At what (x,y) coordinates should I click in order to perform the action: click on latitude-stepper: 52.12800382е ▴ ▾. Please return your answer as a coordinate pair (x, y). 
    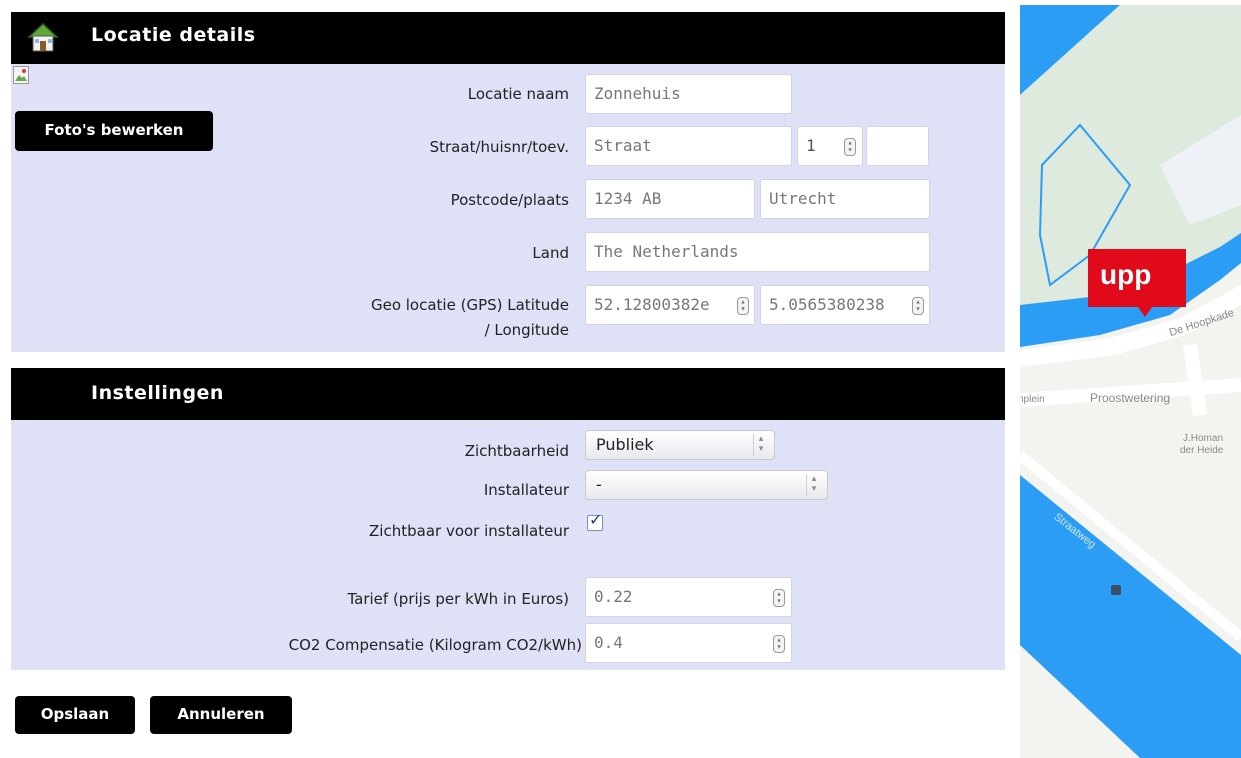
    Looking at the image, I should click on (670, 305).